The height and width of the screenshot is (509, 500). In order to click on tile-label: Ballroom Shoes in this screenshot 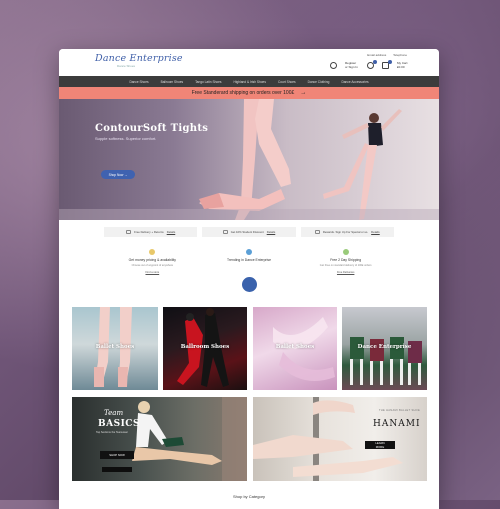, I will do `click(205, 347)`.